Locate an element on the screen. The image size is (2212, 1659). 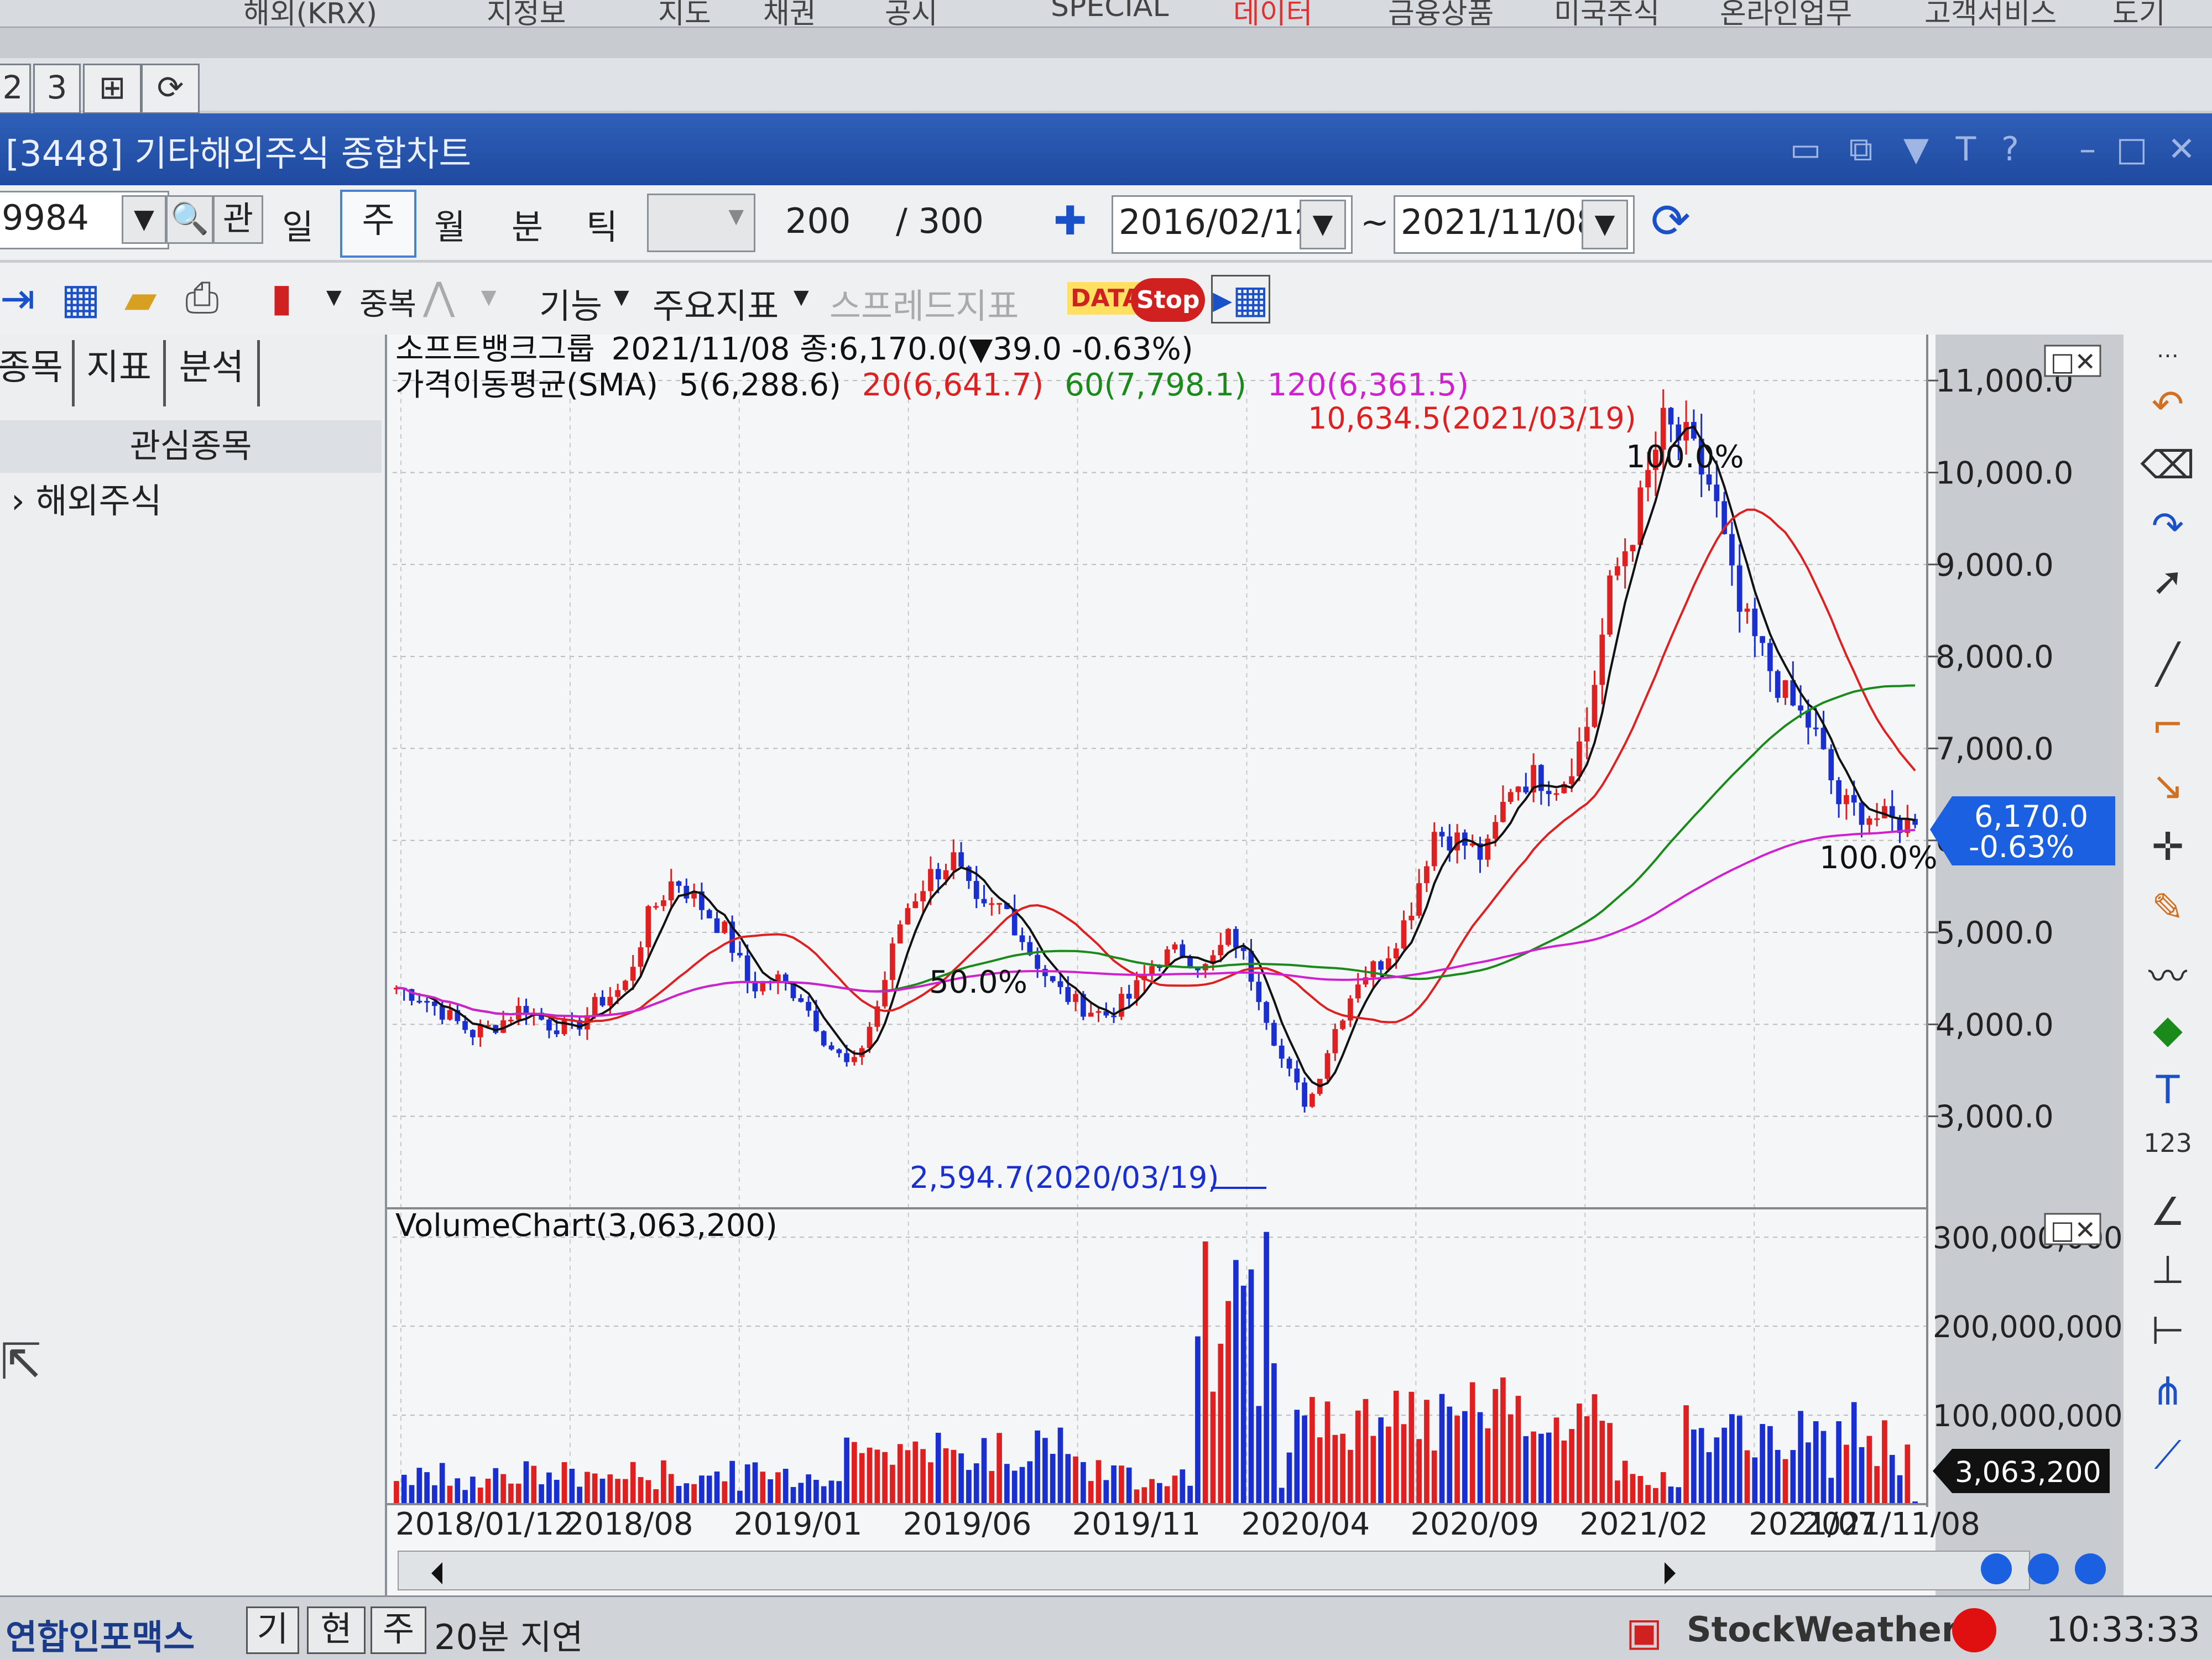
date-tick-label: 2018/01/12 is located at coordinates (485, 1524).